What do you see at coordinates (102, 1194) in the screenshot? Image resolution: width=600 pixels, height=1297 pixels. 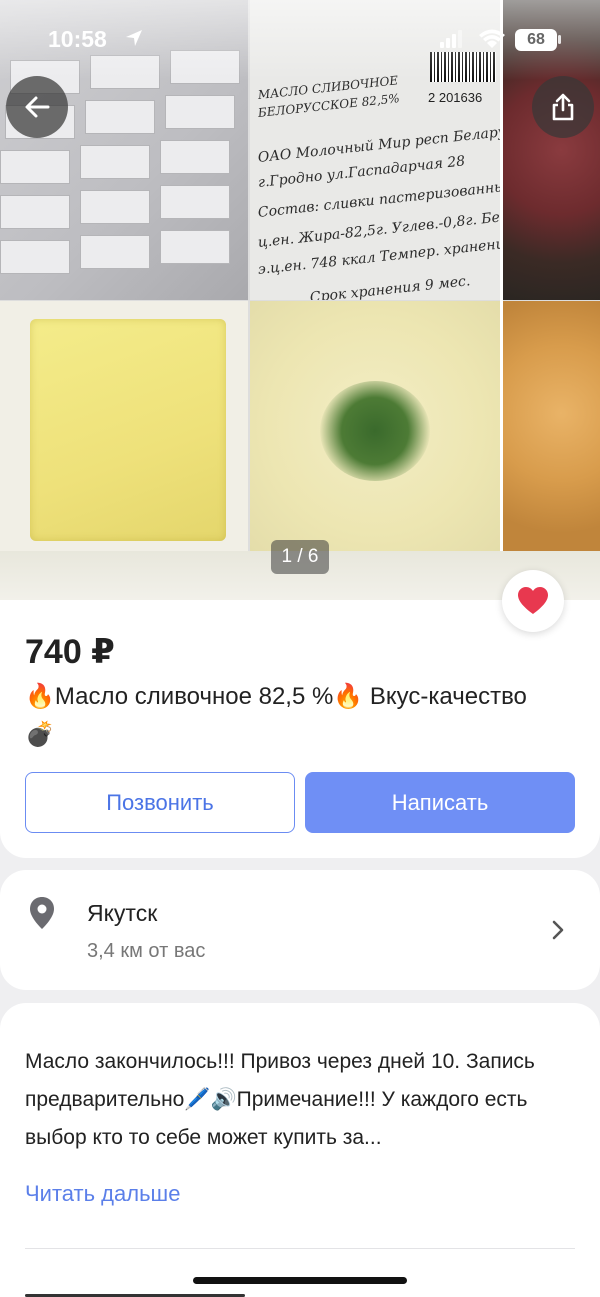 I see `read-more-link: Читать дальше` at bounding box center [102, 1194].